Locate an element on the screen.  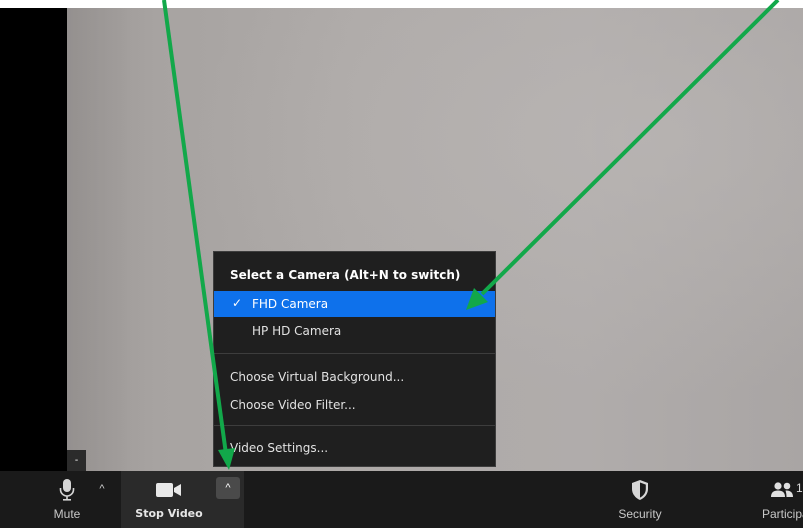
left-black-bar is located at coordinates (33, 239).